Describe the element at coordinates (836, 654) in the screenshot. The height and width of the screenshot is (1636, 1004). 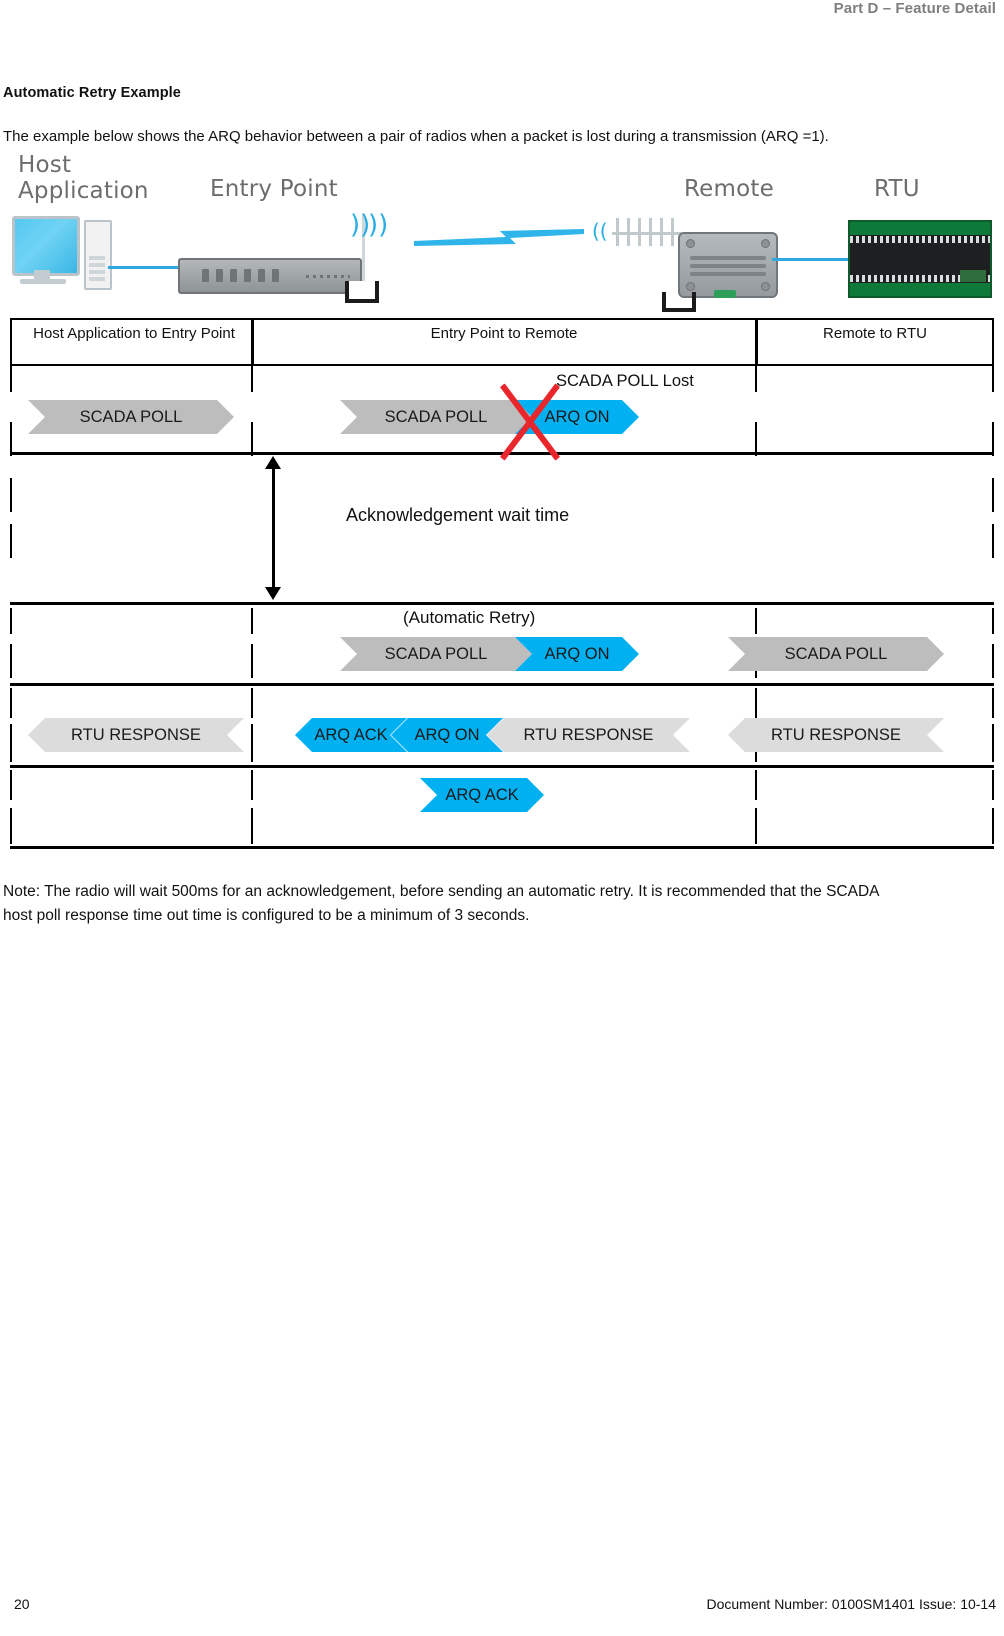
I see `message-scada-poll-rtu: SCADA POLL` at that location.